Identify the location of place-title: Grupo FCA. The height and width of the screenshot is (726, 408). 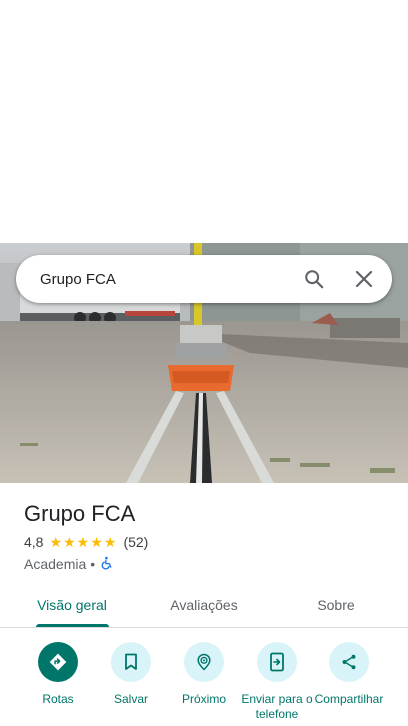
(80, 513).